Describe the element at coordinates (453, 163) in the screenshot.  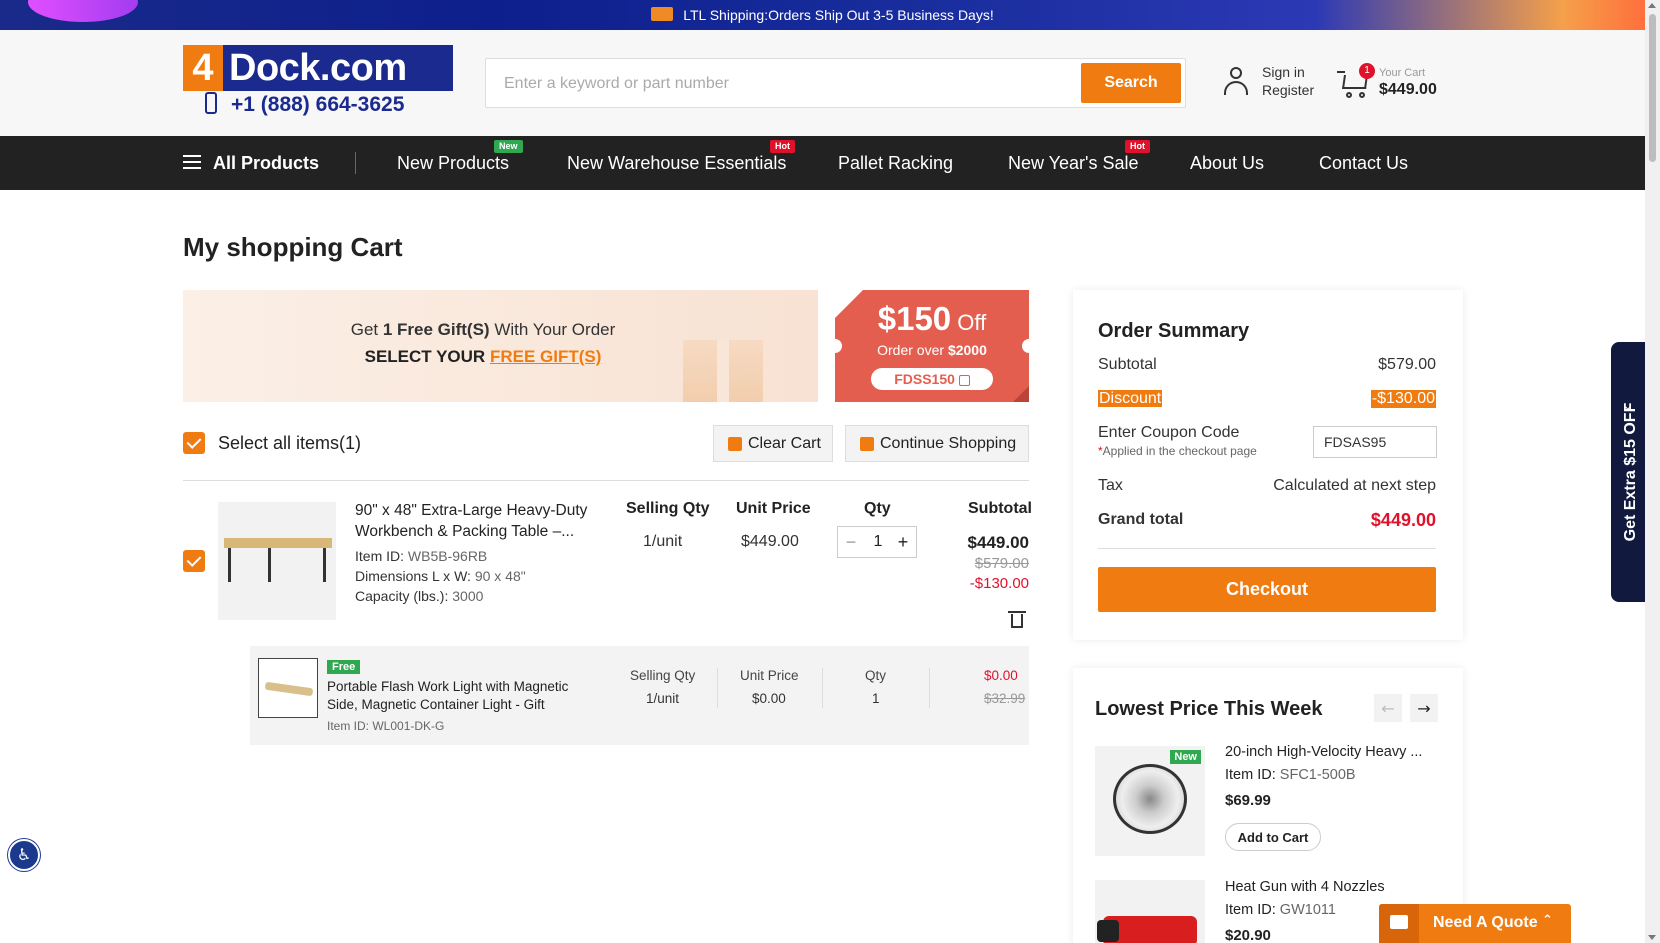
I see `nav-item-label: New Products` at that location.